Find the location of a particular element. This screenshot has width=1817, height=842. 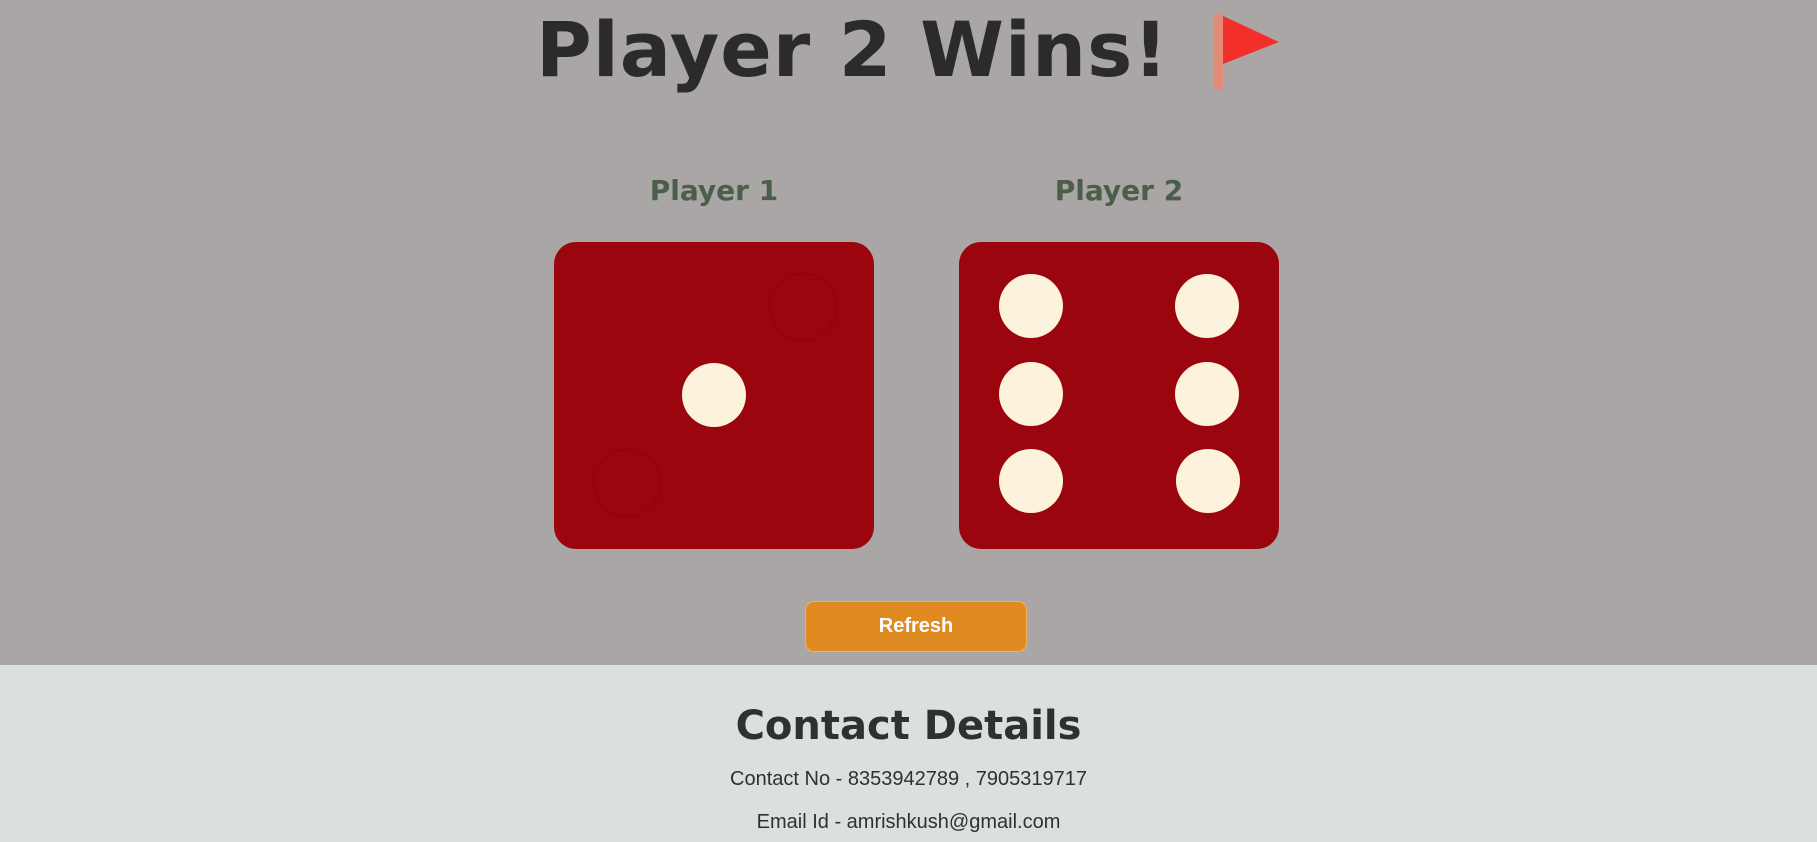

contact-email: Email Id - amrishkush@gmail.com is located at coordinates (908, 822).